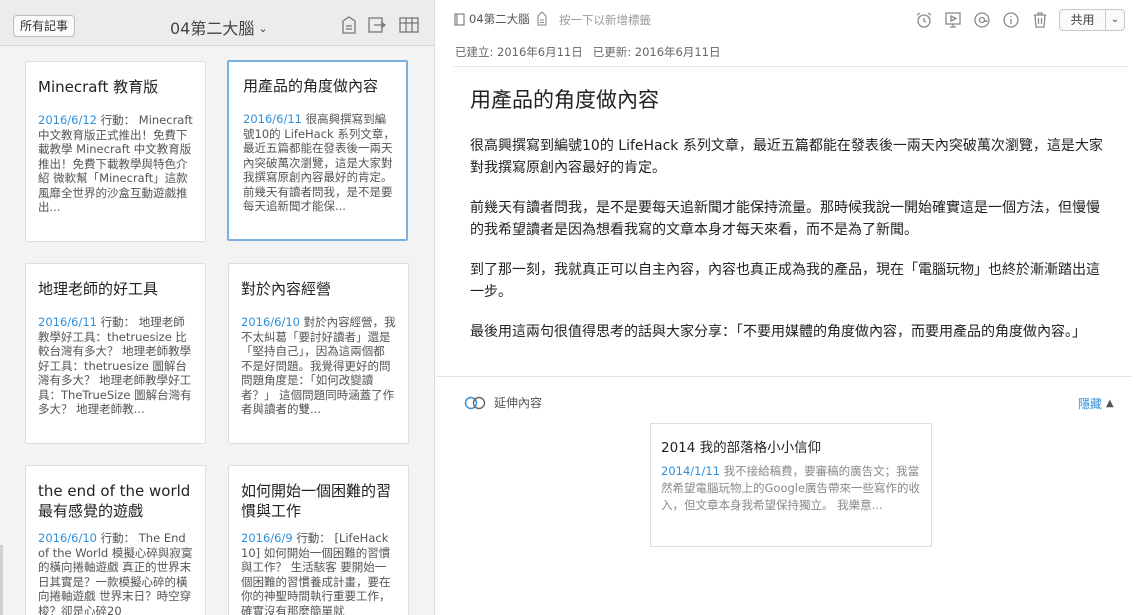 Image resolution: width=1146 pixels, height=615 pixels. I want to click on note-card-title: 對於內容經營, so click(286, 289).